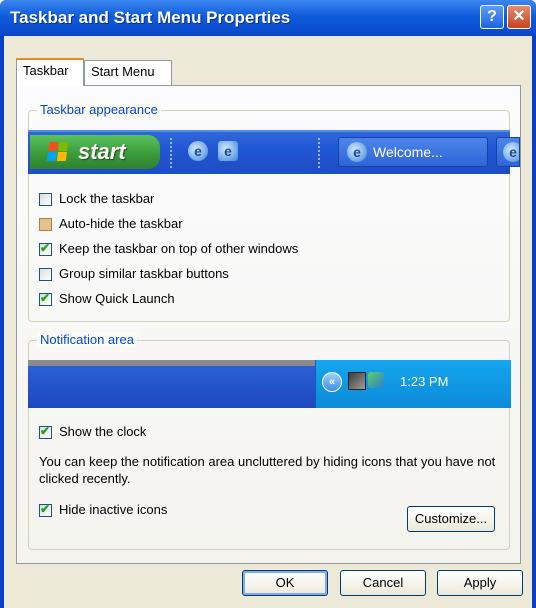 The height and width of the screenshot is (608, 536). Describe the element at coordinates (102, 151) in the screenshot. I see `start-label: start` at that location.